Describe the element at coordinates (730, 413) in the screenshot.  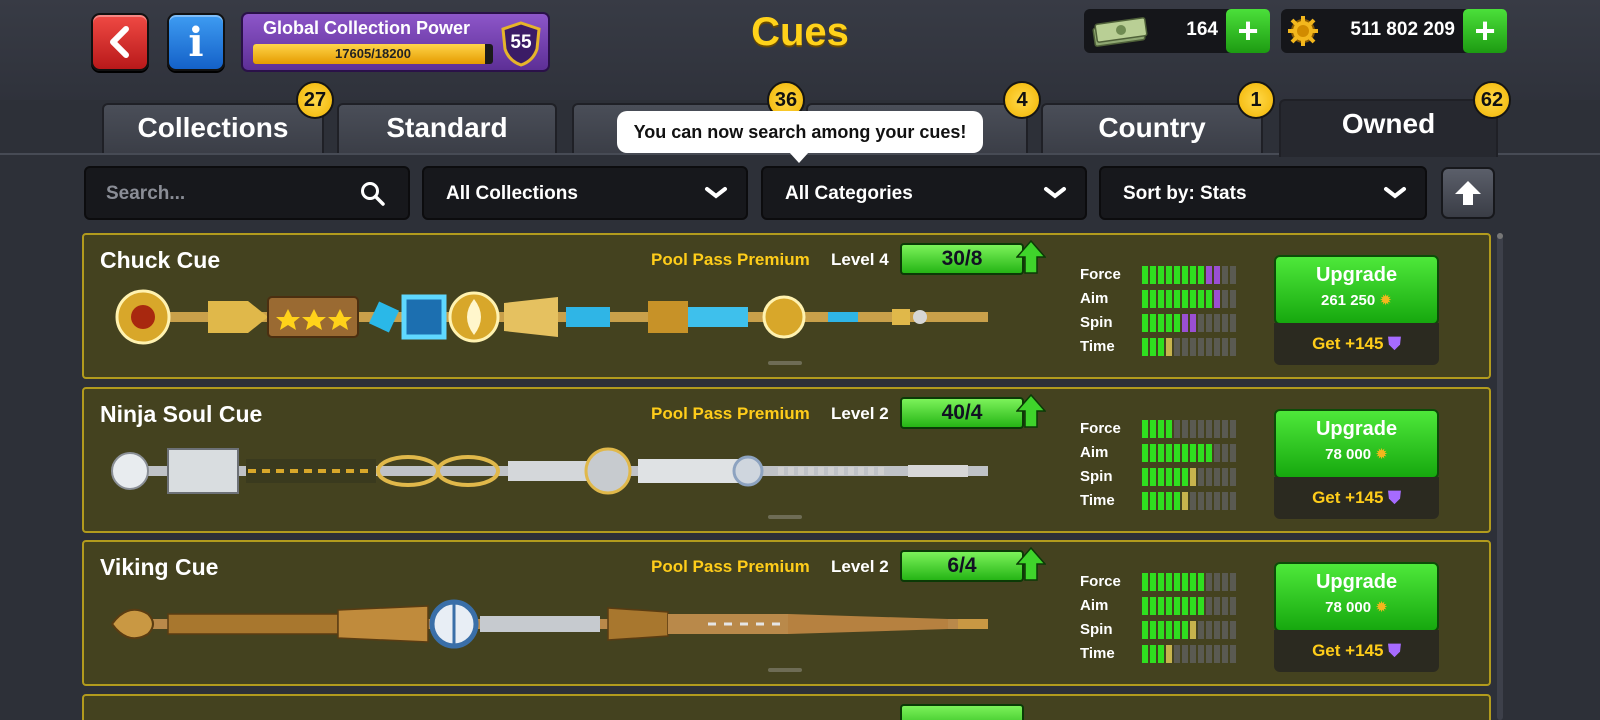
I see `cue-pass: Pool Pass Premium` at that location.